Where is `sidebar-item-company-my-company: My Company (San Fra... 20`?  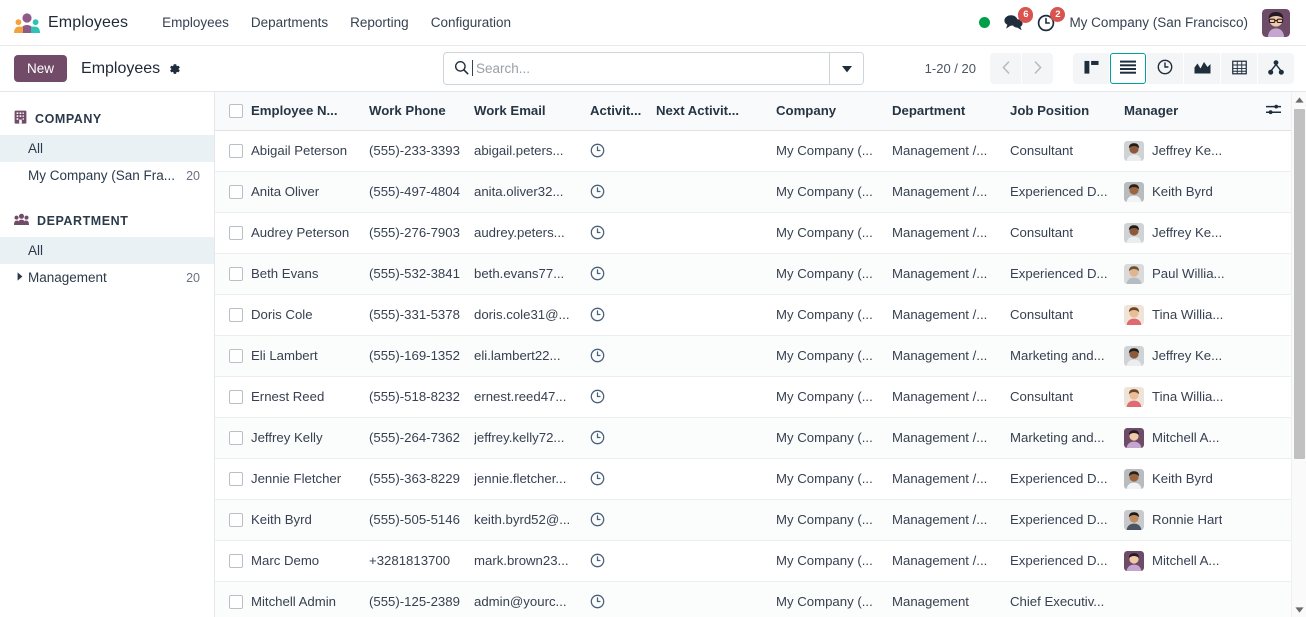 sidebar-item-company-my-company: My Company (San Fra... 20 is located at coordinates (107, 175).